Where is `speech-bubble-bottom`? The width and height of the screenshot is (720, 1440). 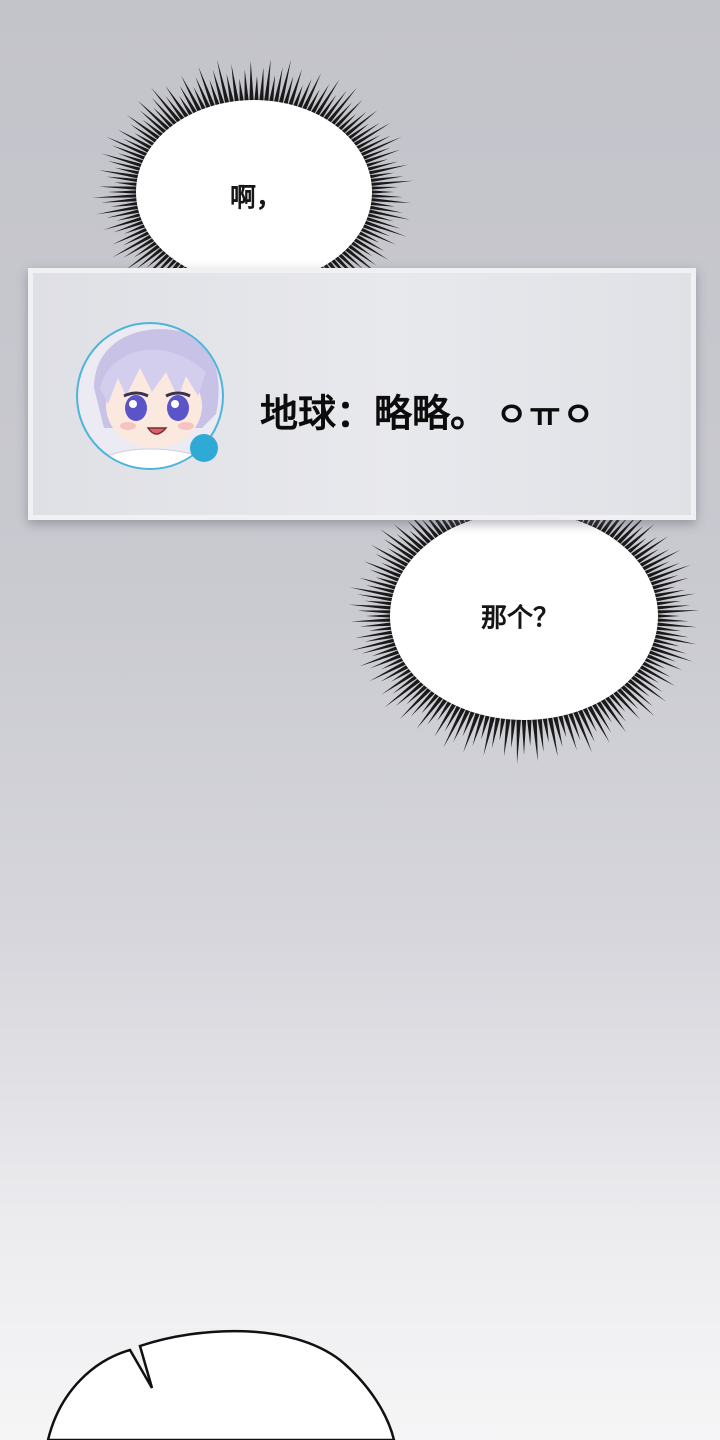
speech-bubble-bottom is located at coordinates (221, 1384).